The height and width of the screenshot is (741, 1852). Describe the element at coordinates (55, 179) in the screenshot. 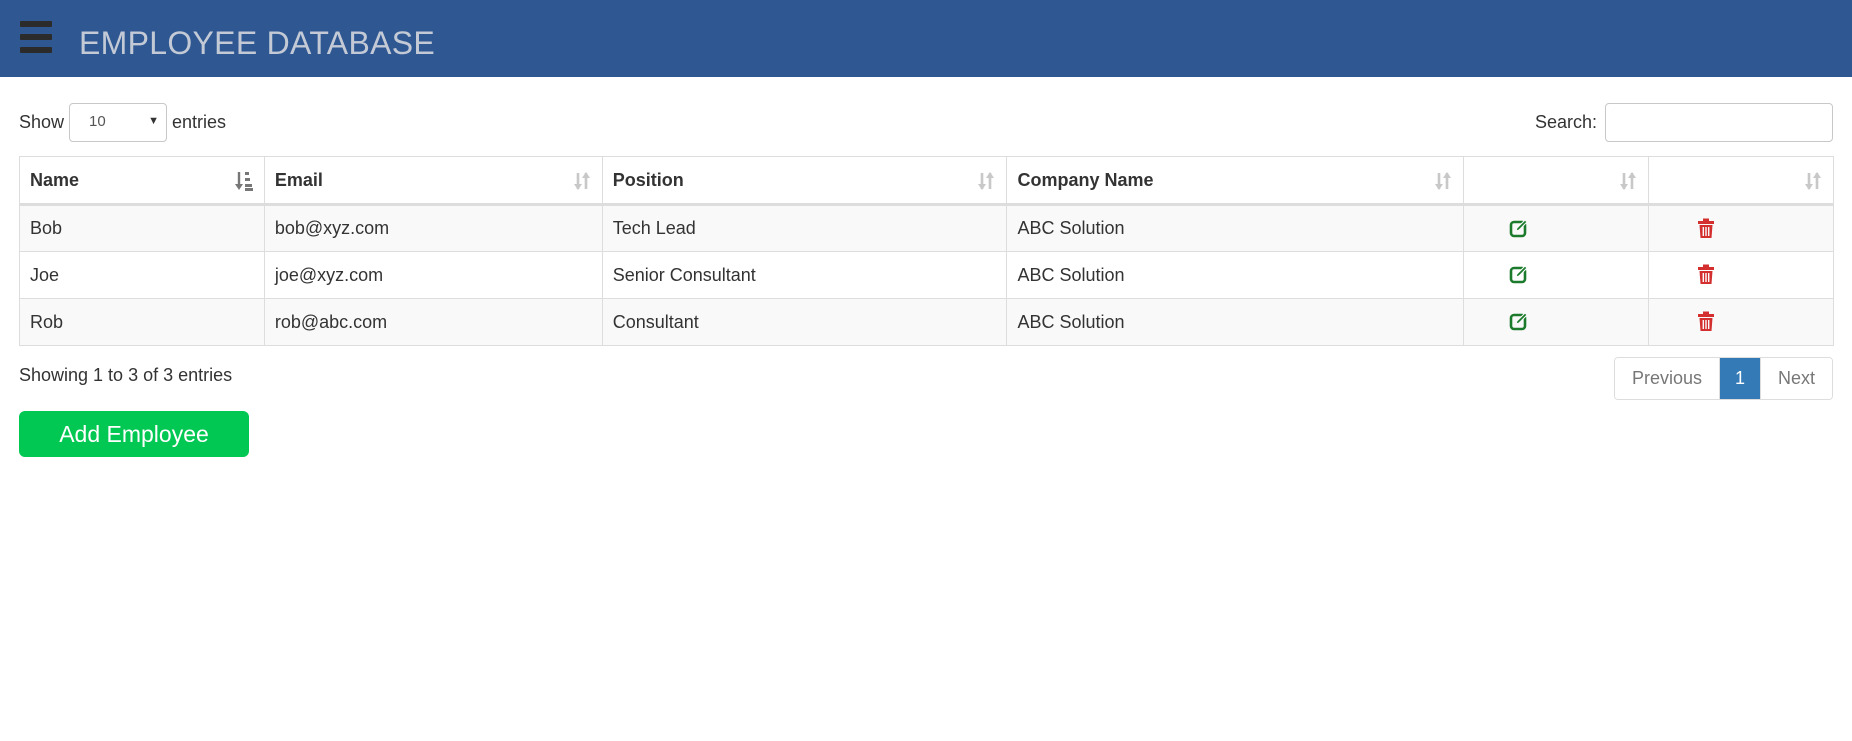

I see `column-header-label: Name` at that location.